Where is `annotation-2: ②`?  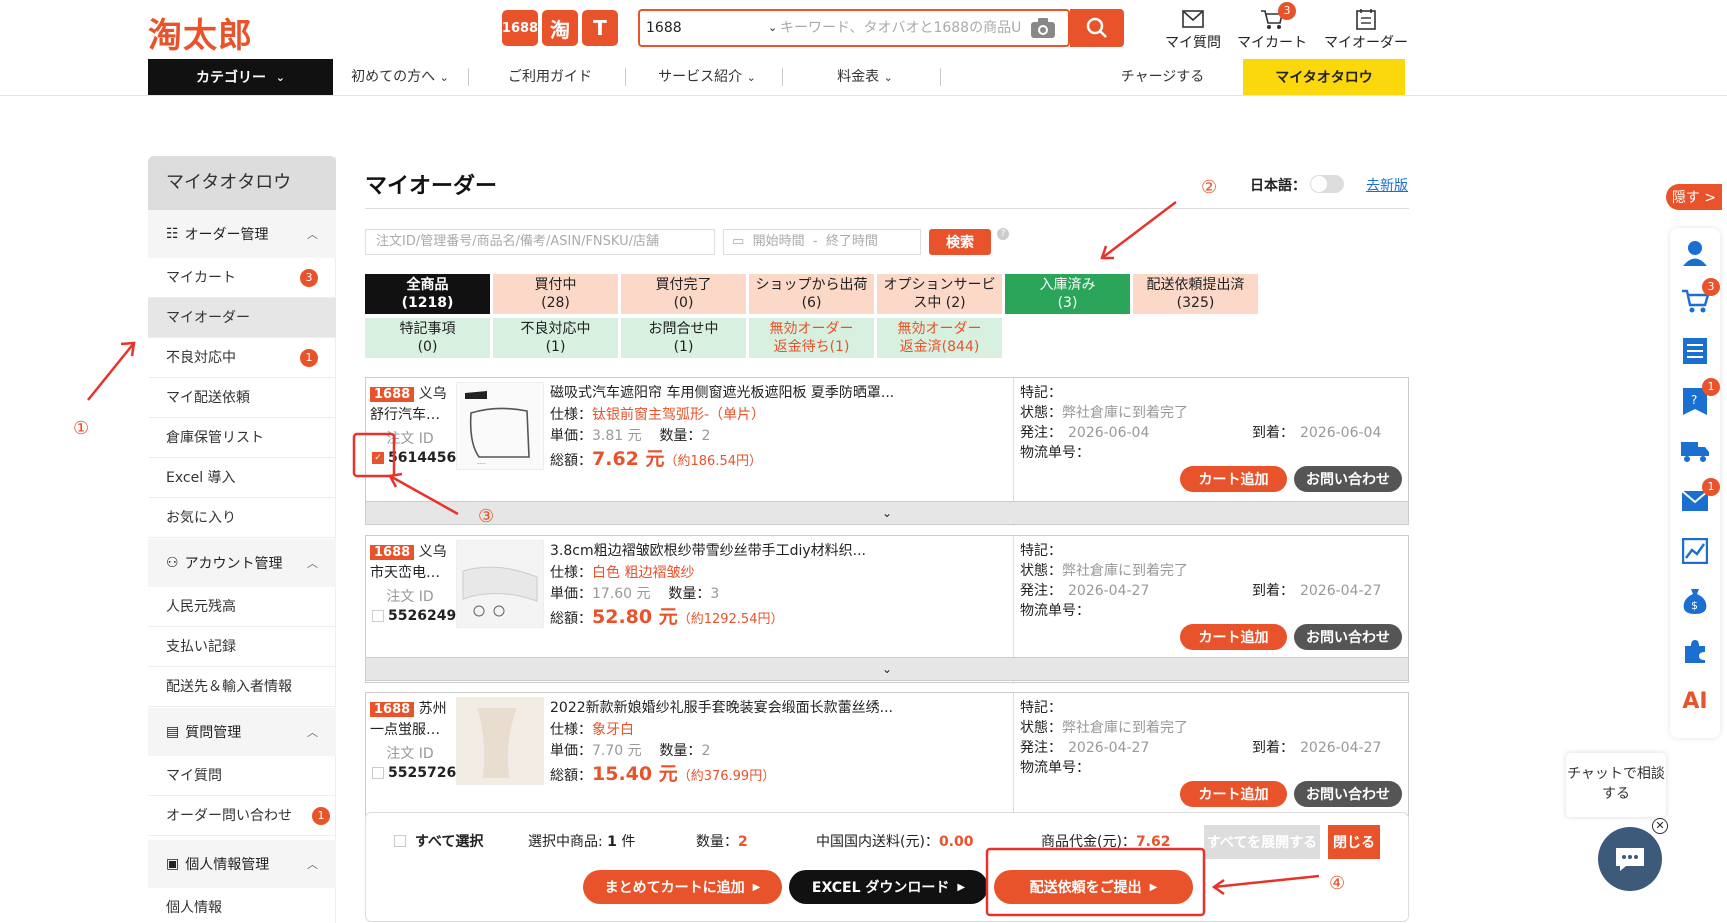
annotation-2: ② is located at coordinates (1209, 187).